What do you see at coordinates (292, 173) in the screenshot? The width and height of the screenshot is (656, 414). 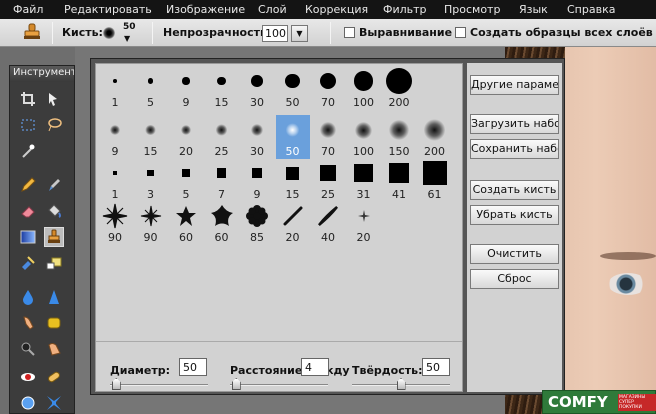 I see `brush-tip-icon` at bounding box center [292, 173].